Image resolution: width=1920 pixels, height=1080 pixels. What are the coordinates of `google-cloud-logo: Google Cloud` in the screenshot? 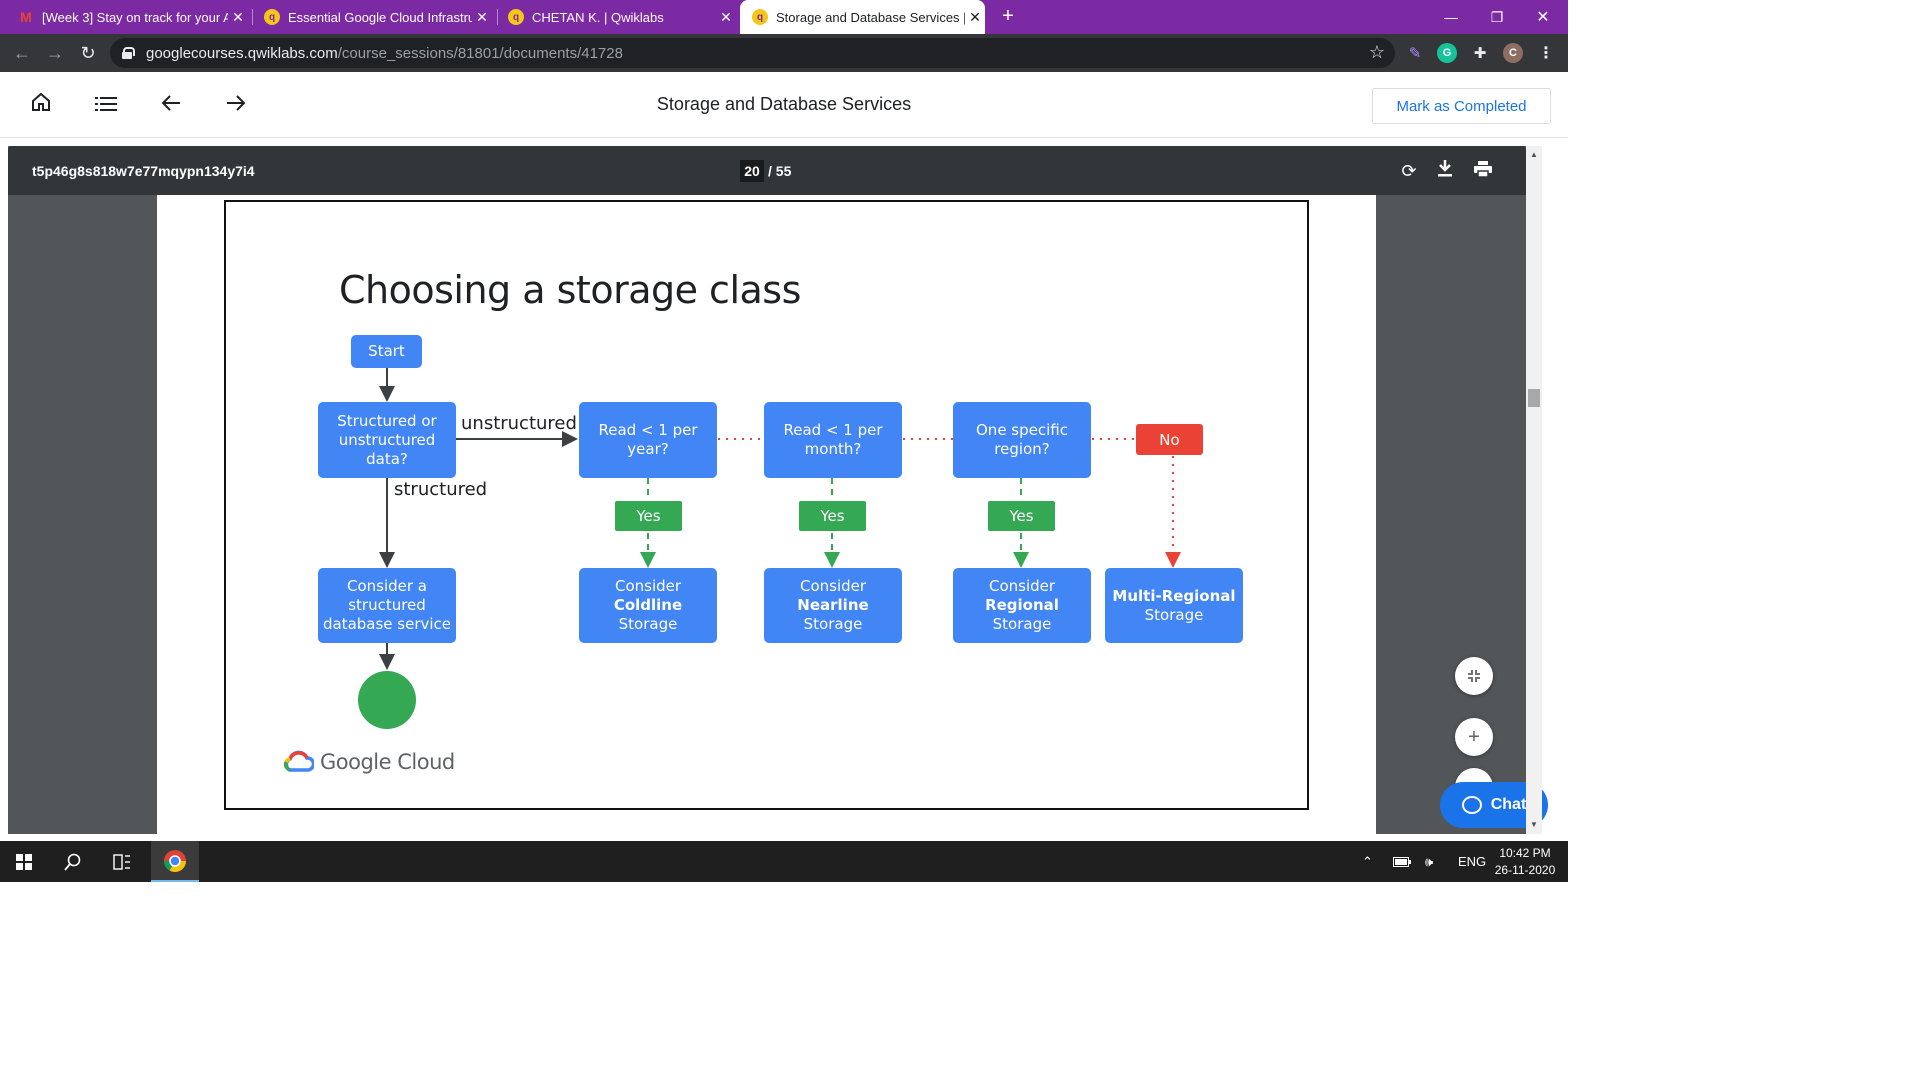 It's located at (369, 762).